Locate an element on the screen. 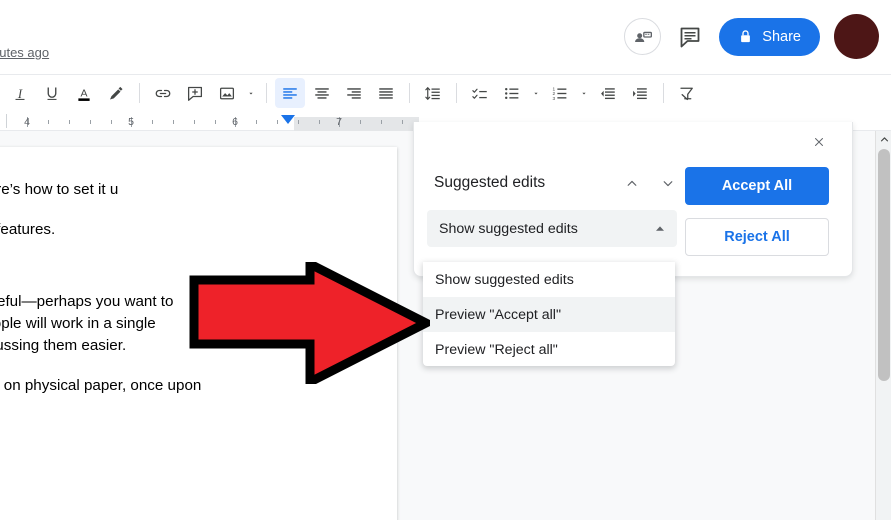  add-comment-button is located at coordinates (195, 93).